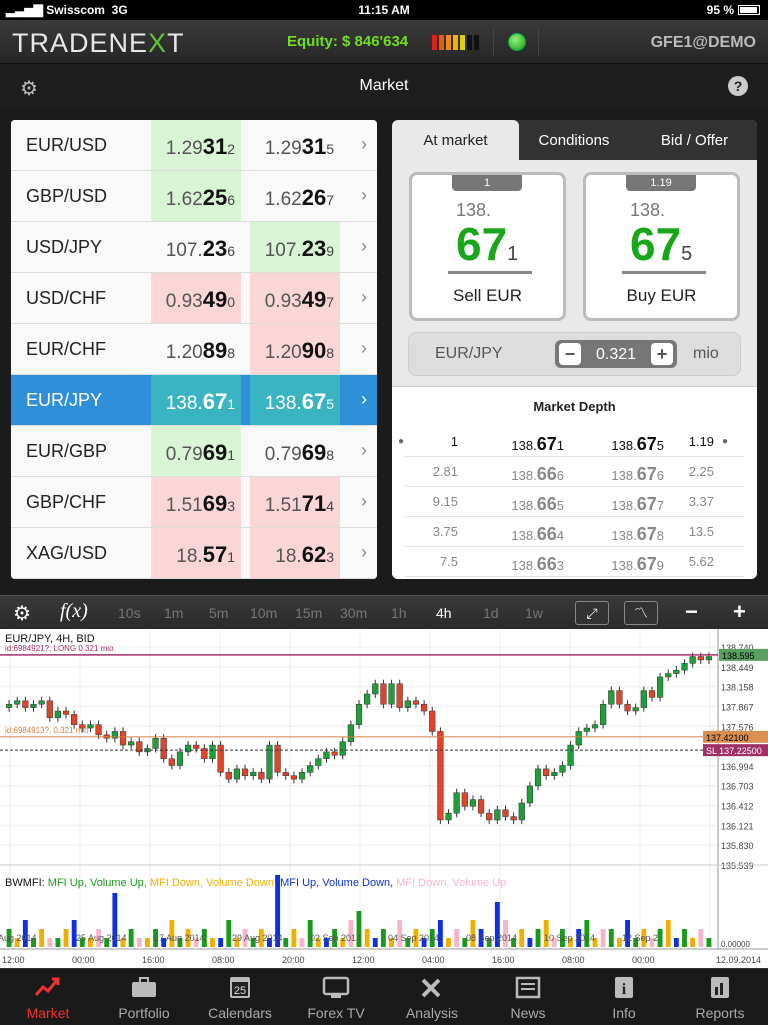 Image resolution: width=768 pixels, height=1025 pixels. I want to click on quote-bid: 1.62256, so click(196, 196).